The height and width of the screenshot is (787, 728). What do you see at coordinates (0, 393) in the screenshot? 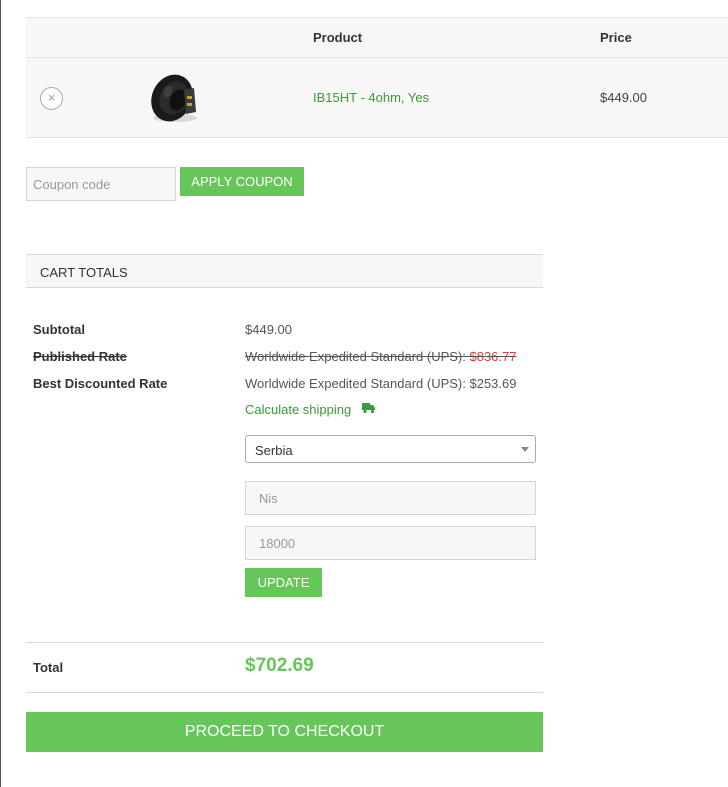
I see `page-left-border` at bounding box center [0, 393].